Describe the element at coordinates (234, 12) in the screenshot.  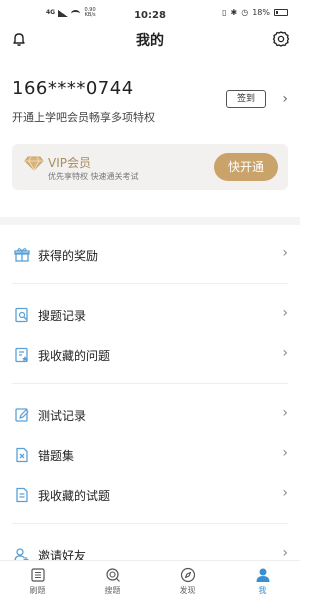
I see `bluetooth-icon: ✱` at that location.